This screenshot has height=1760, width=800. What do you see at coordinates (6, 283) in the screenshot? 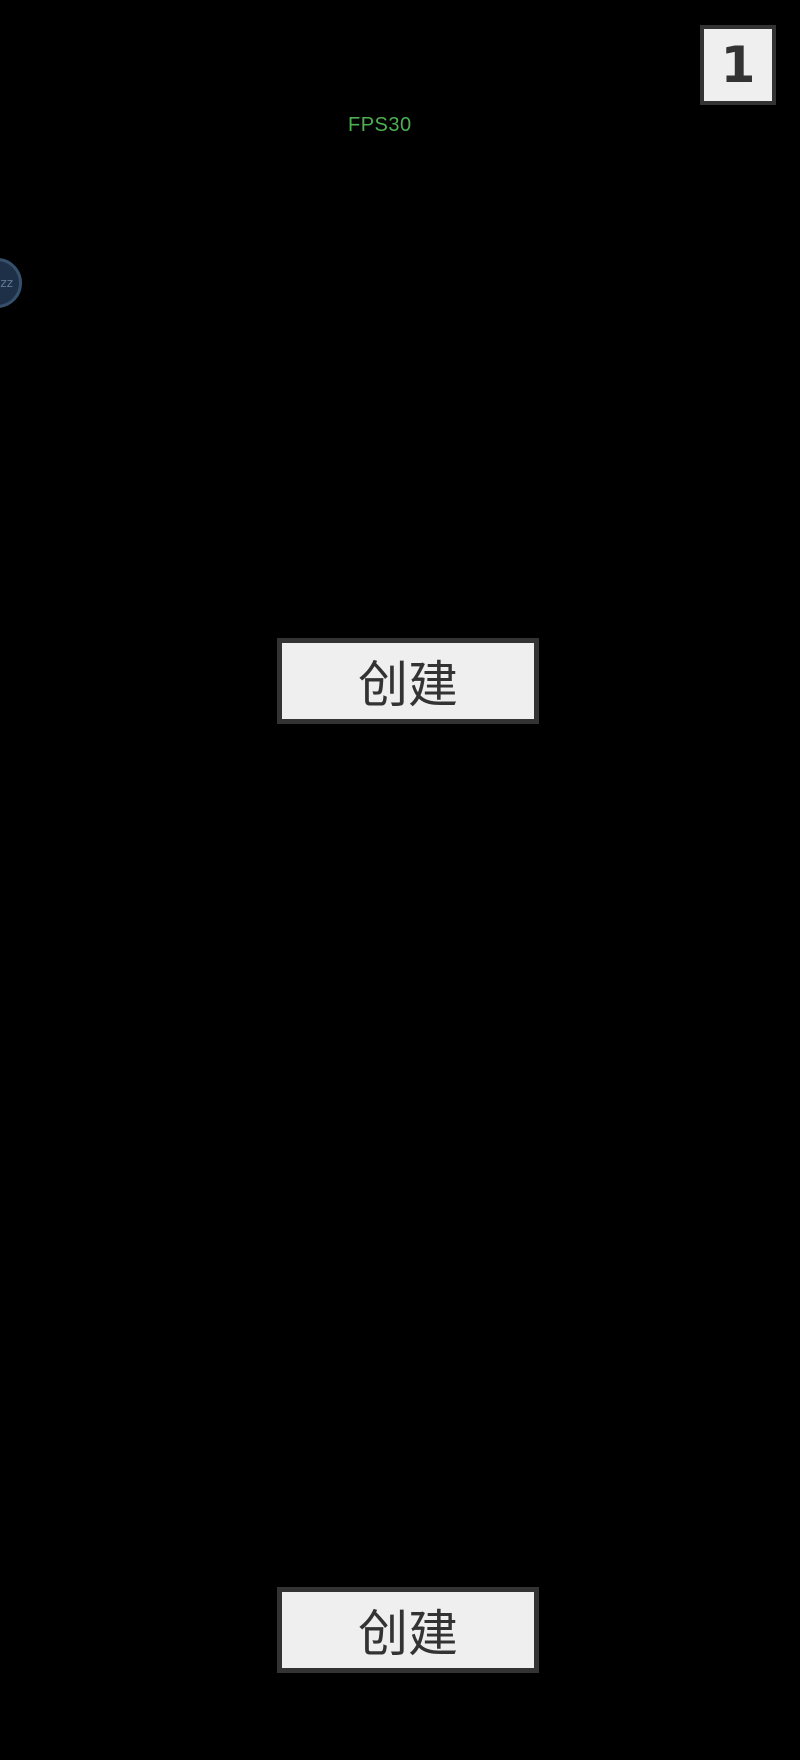
I see `floating-bubble-label: zz` at bounding box center [6, 283].